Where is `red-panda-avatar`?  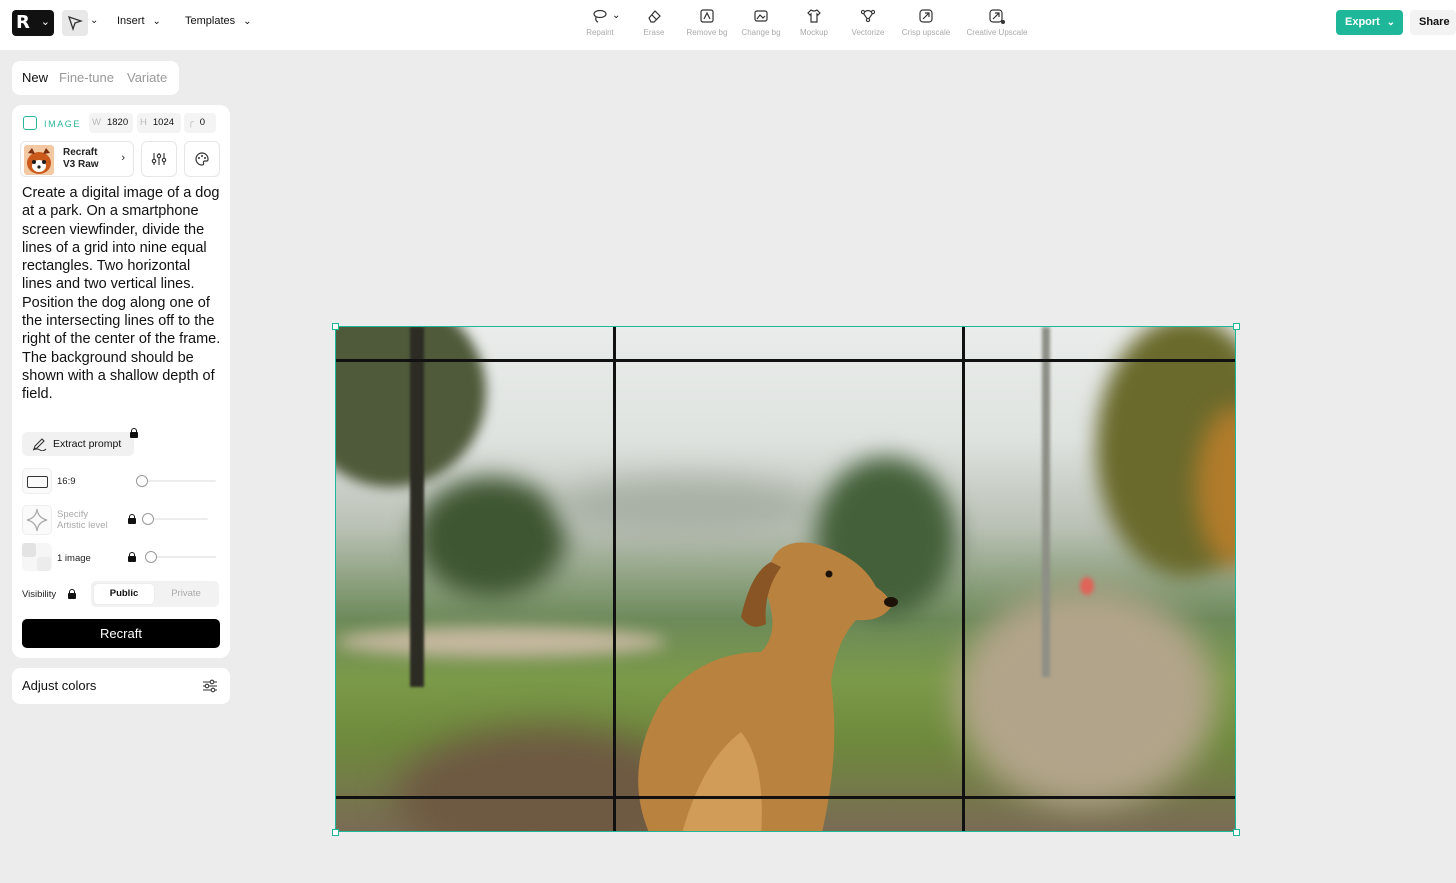 red-panda-avatar is located at coordinates (39, 160).